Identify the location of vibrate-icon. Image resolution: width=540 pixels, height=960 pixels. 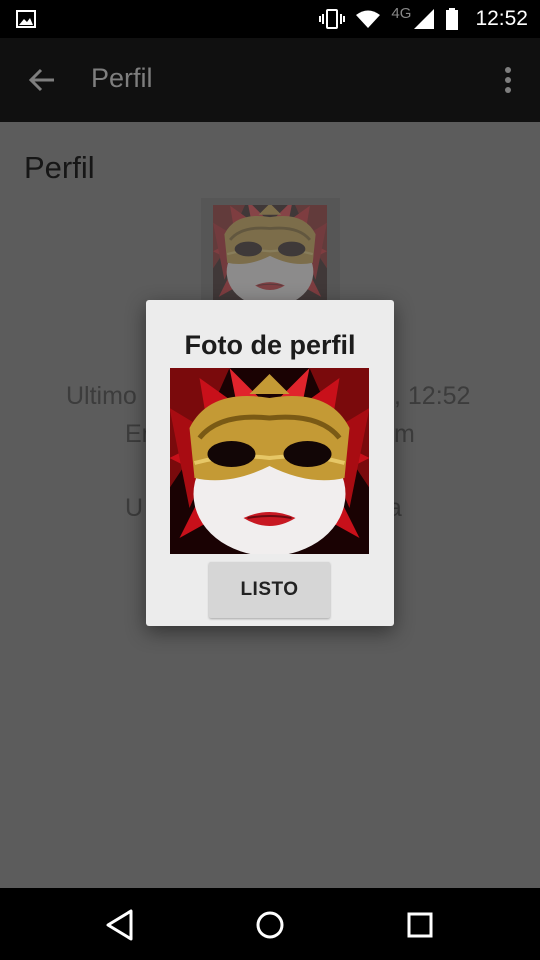
(332, 19).